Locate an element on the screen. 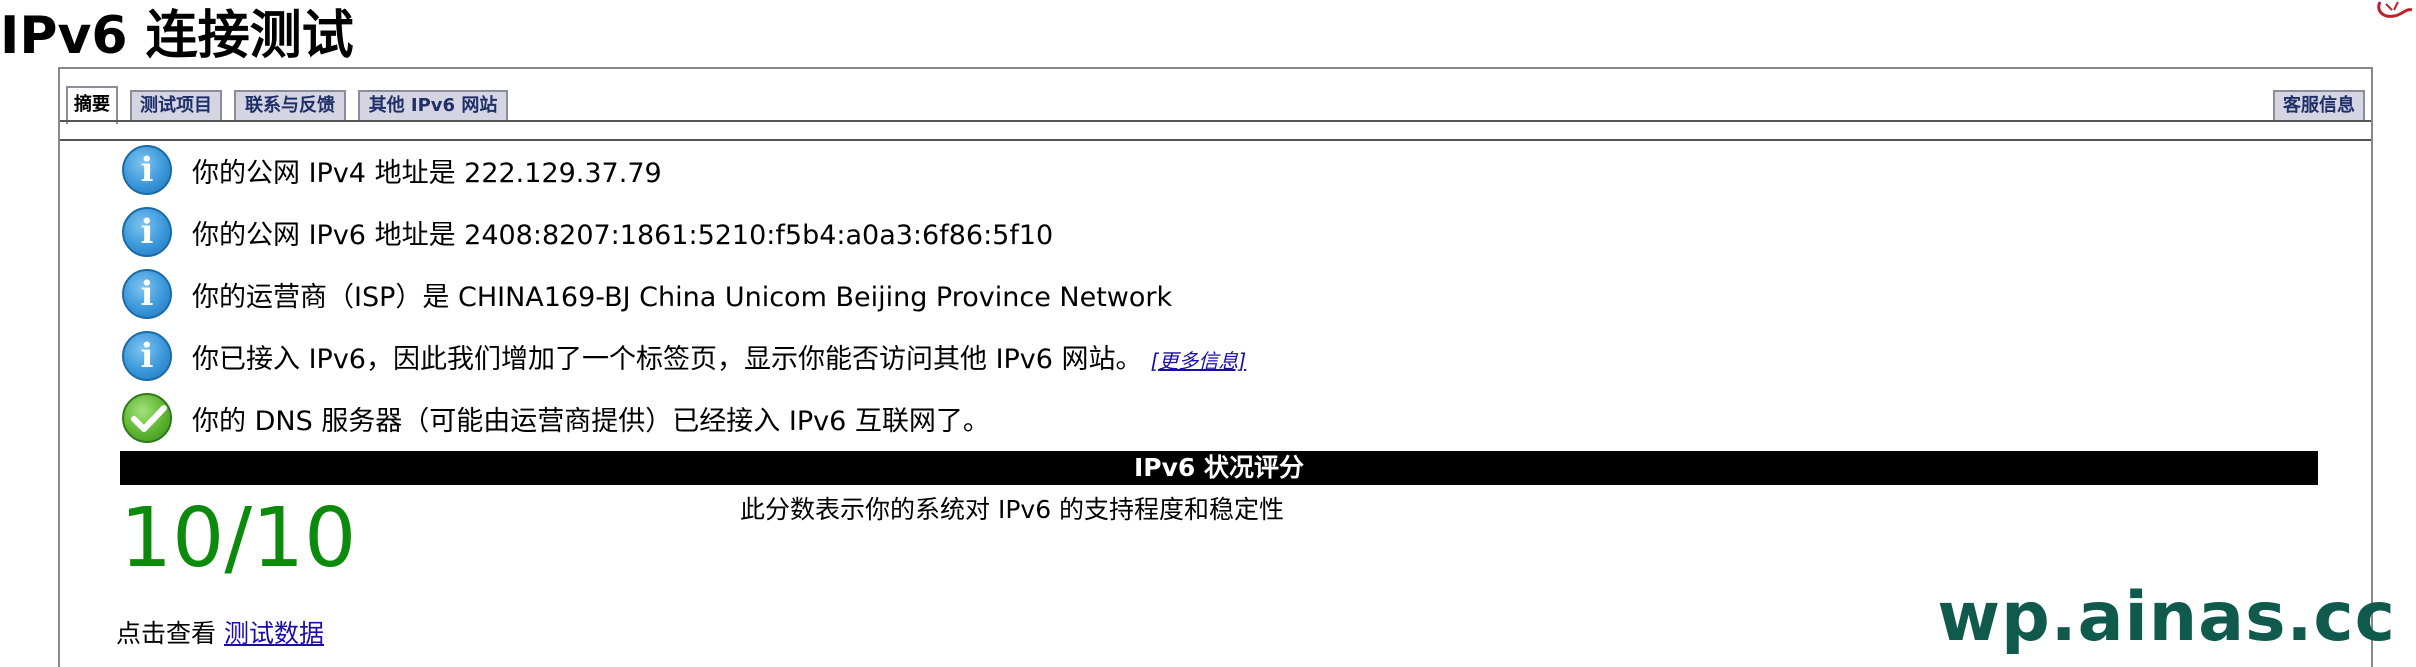 The image size is (2416, 667). tab-label: 测试项目 is located at coordinates (176, 105).